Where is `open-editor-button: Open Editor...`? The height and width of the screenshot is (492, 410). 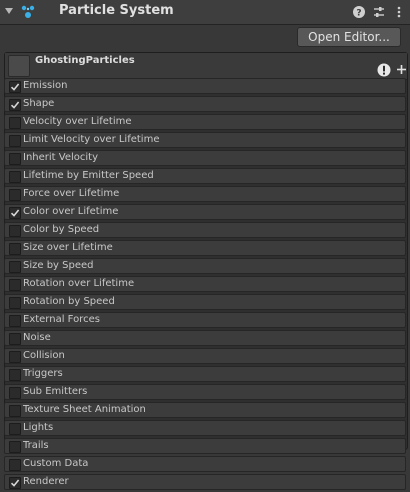
open-editor-button: Open Editor... is located at coordinates (349, 37).